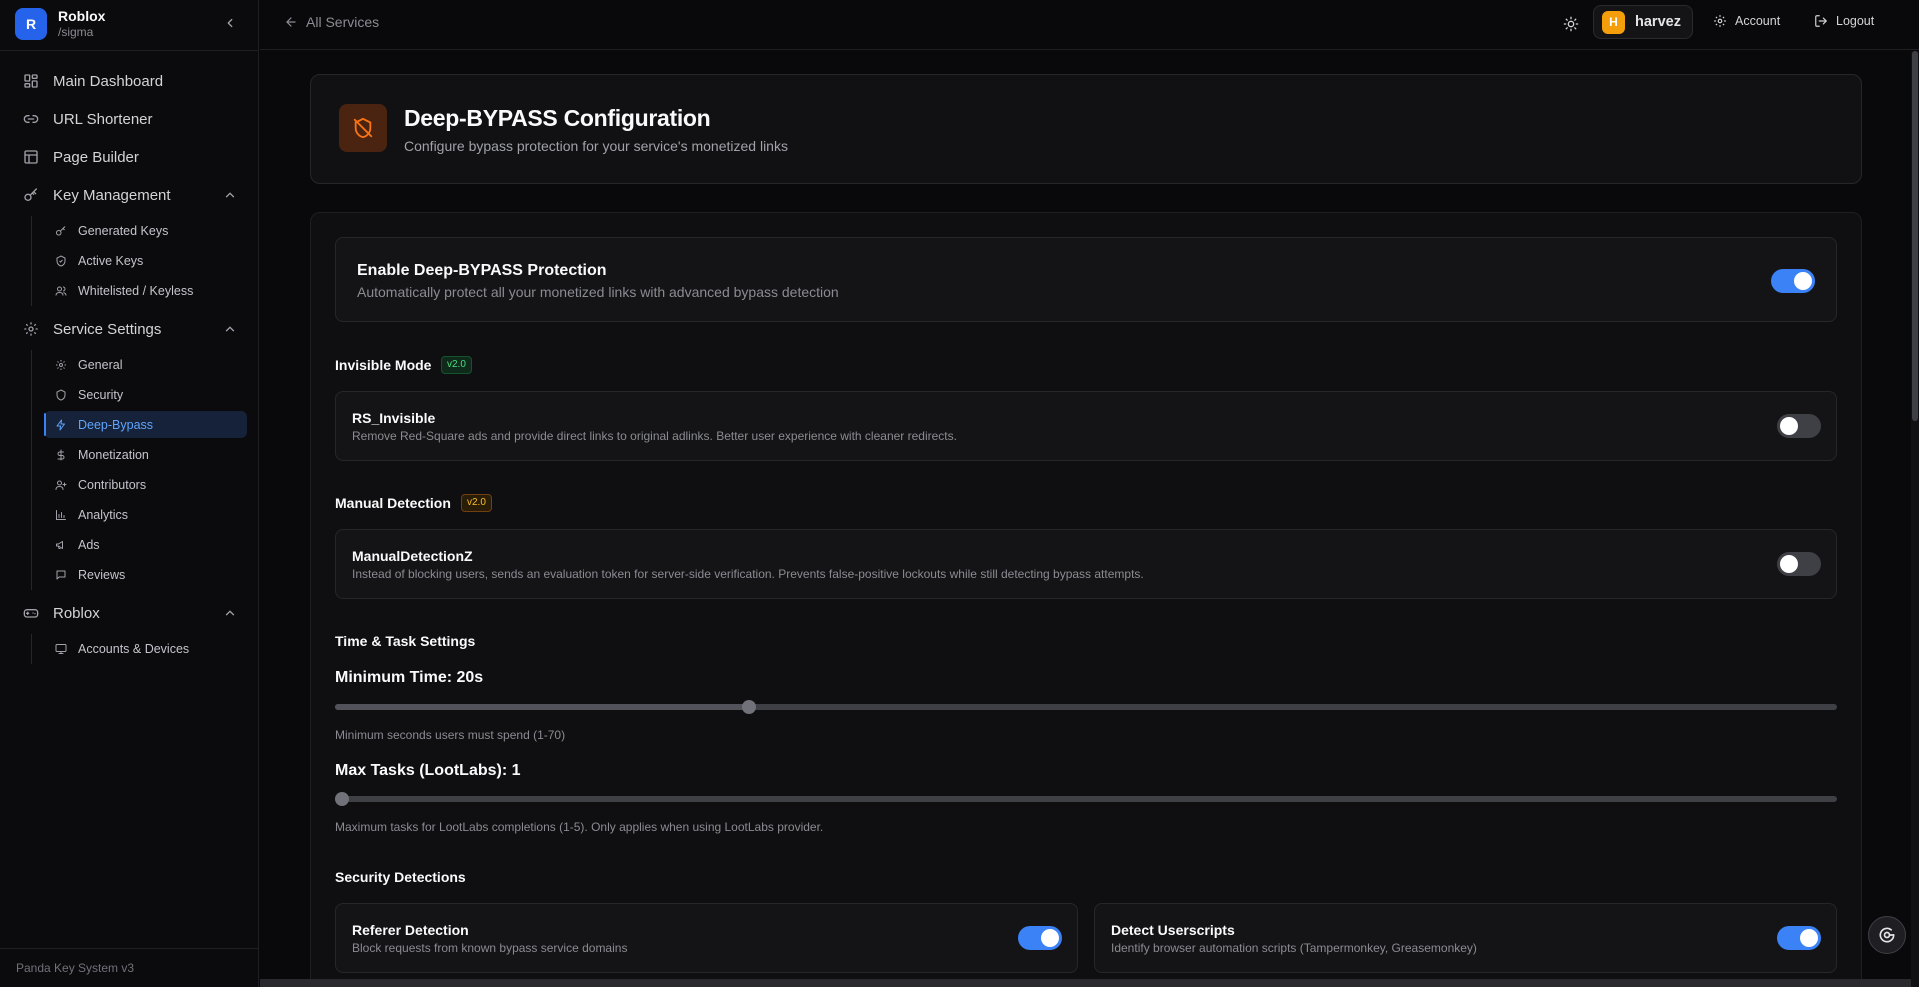 The image size is (1919, 987). What do you see at coordinates (542, 707) in the screenshot?
I see `min-time-slider-fill` at bounding box center [542, 707].